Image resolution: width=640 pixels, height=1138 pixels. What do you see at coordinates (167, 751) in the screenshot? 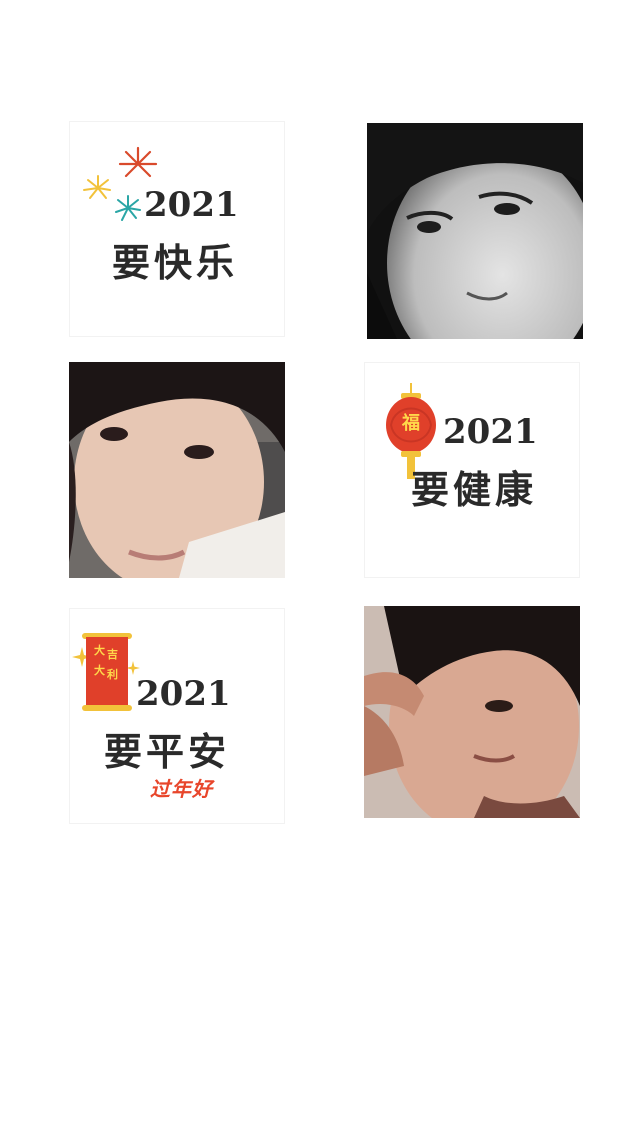
I see `wish-label: 要平安` at bounding box center [167, 751].